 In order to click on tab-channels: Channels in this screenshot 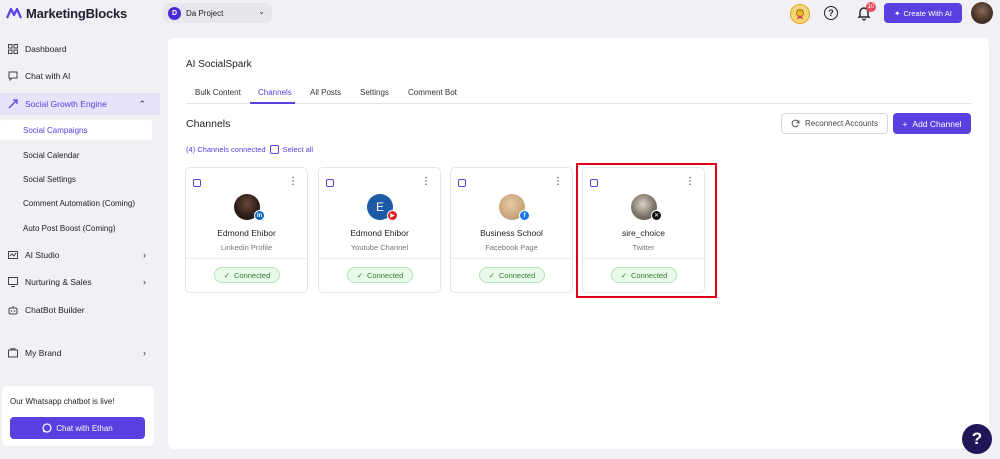, I will do `click(275, 92)`.